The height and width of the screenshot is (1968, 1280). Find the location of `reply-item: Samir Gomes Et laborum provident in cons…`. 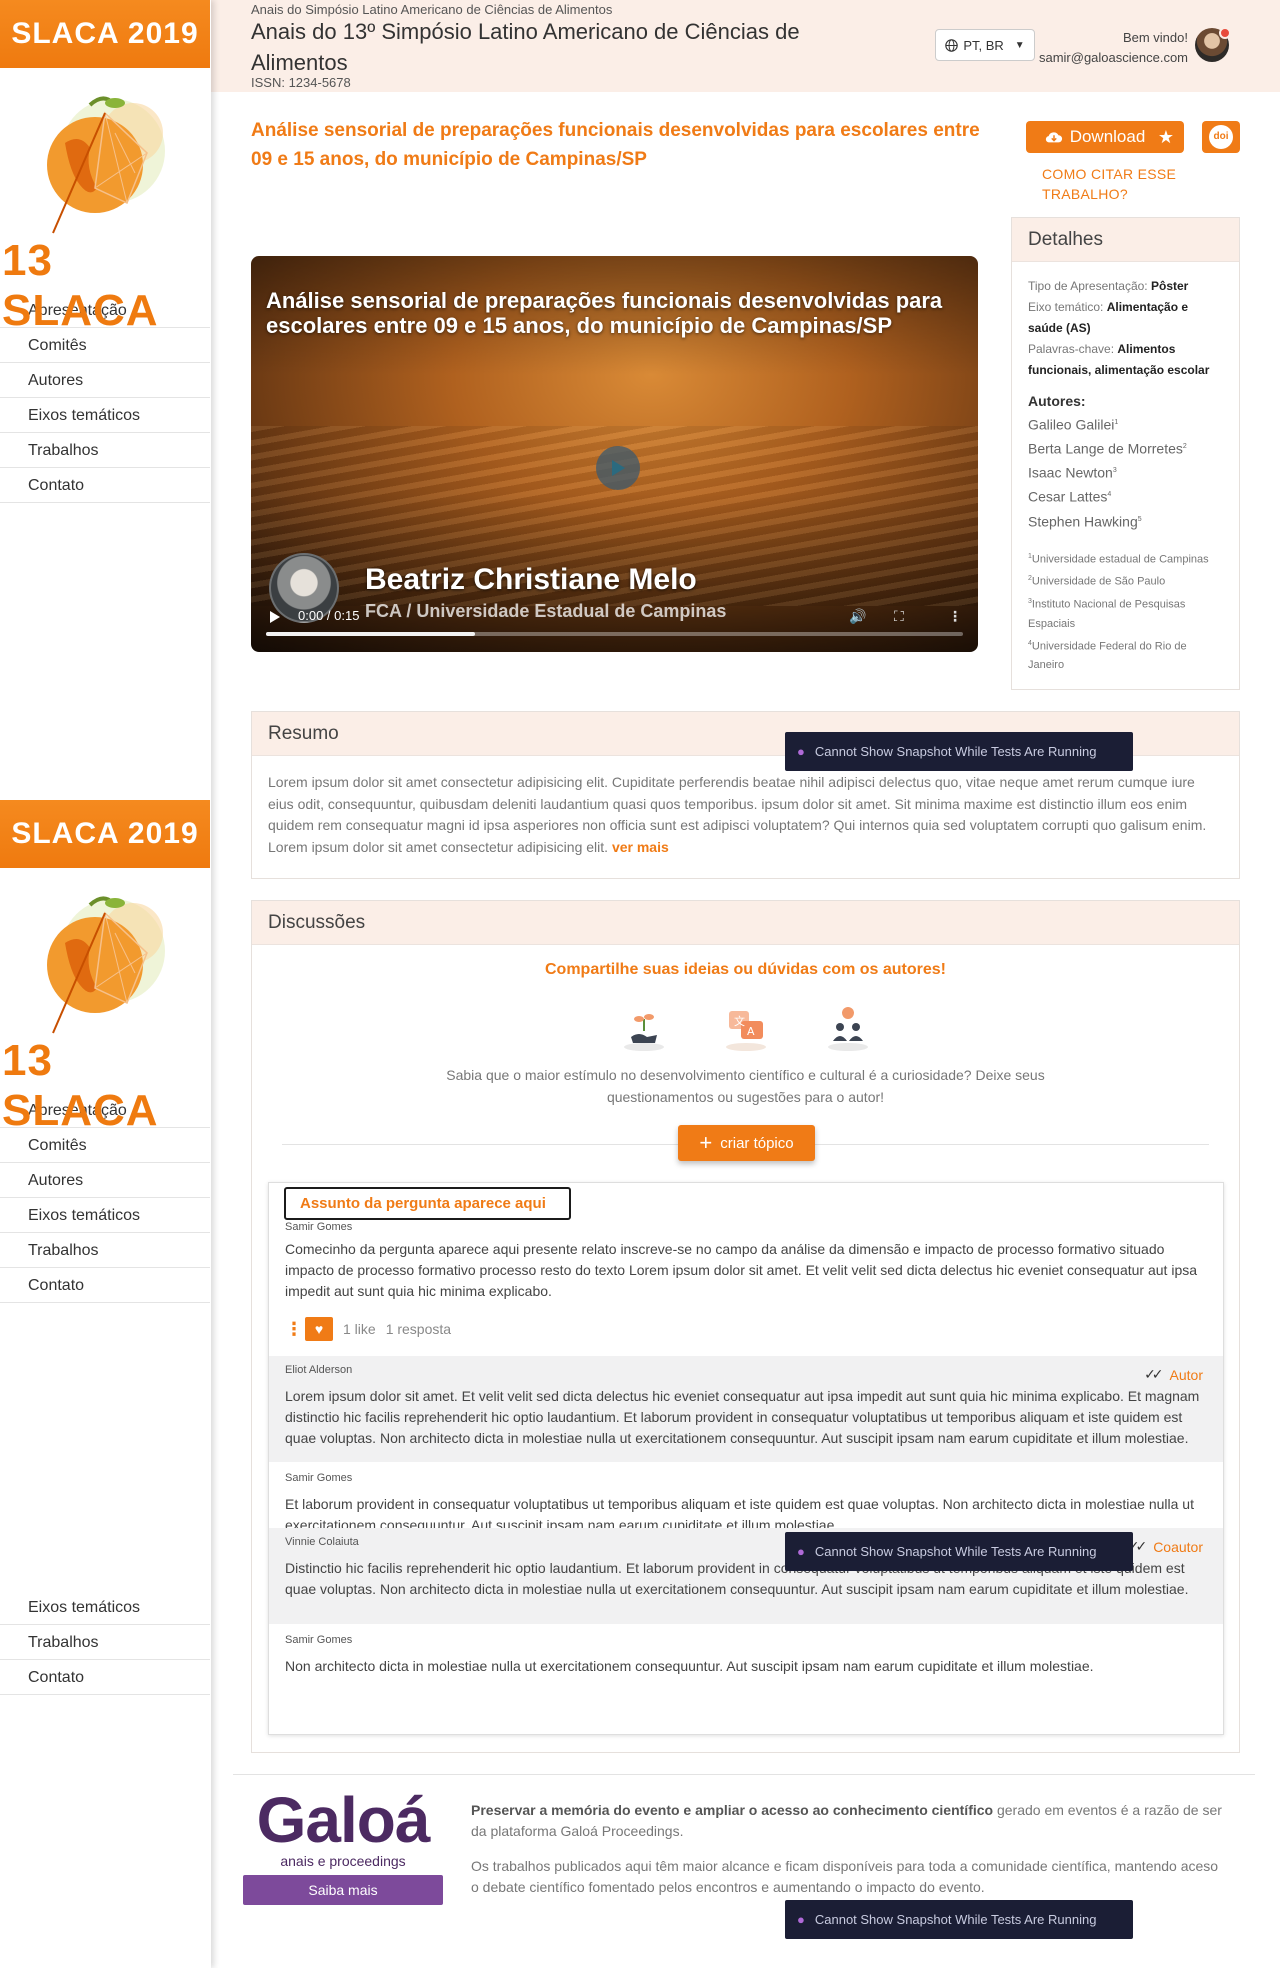

reply-item: Samir Gomes Et laborum provident in cons… is located at coordinates (746, 1498).